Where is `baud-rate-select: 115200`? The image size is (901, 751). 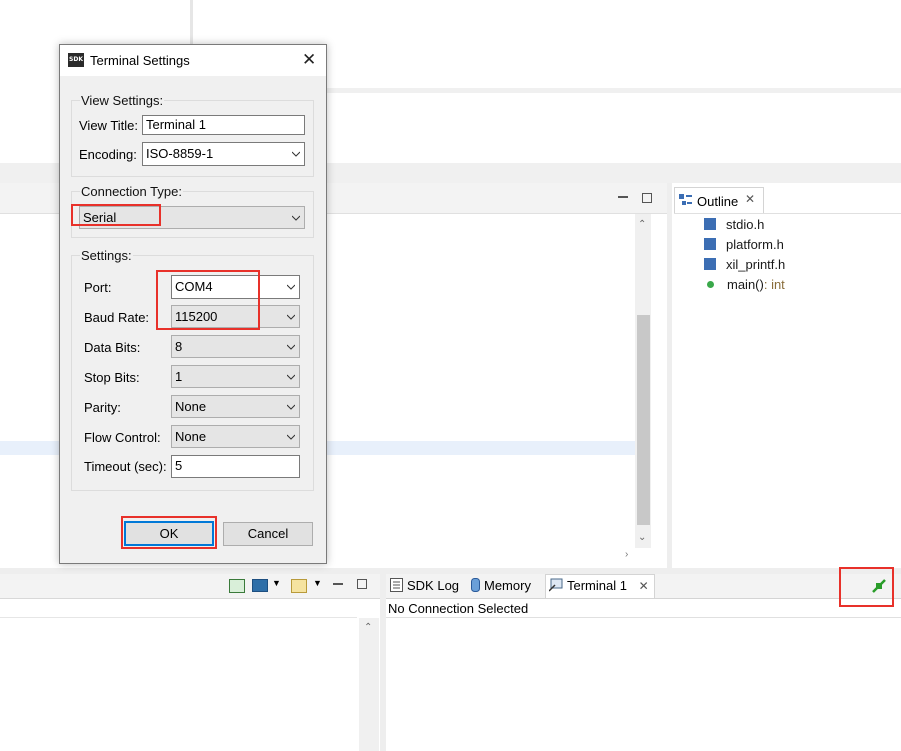 baud-rate-select: 115200 is located at coordinates (235, 316).